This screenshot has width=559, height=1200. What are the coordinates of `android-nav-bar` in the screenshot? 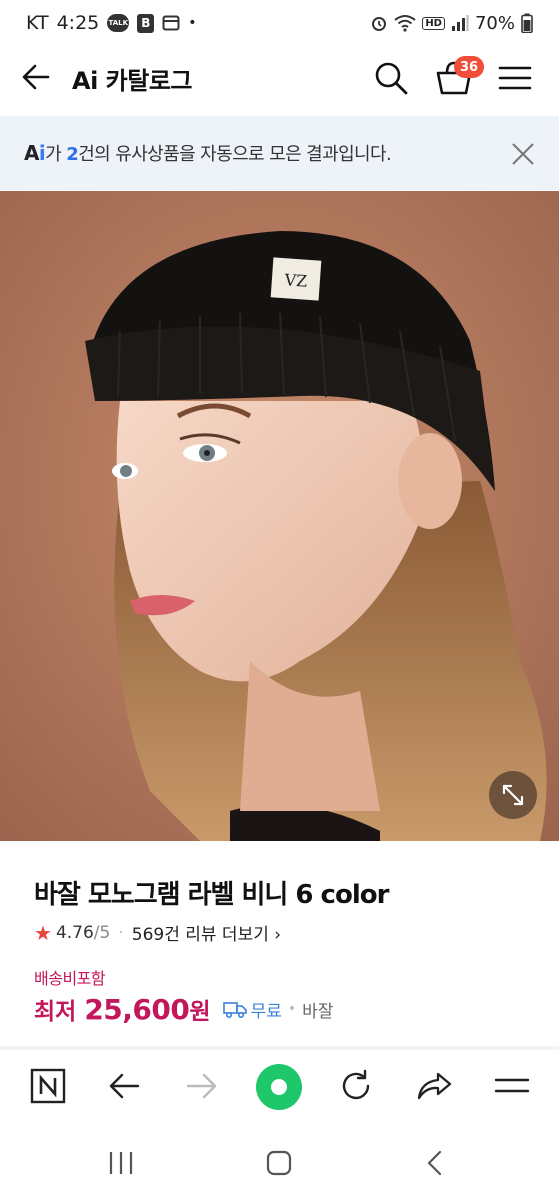 It's located at (279, 1164).